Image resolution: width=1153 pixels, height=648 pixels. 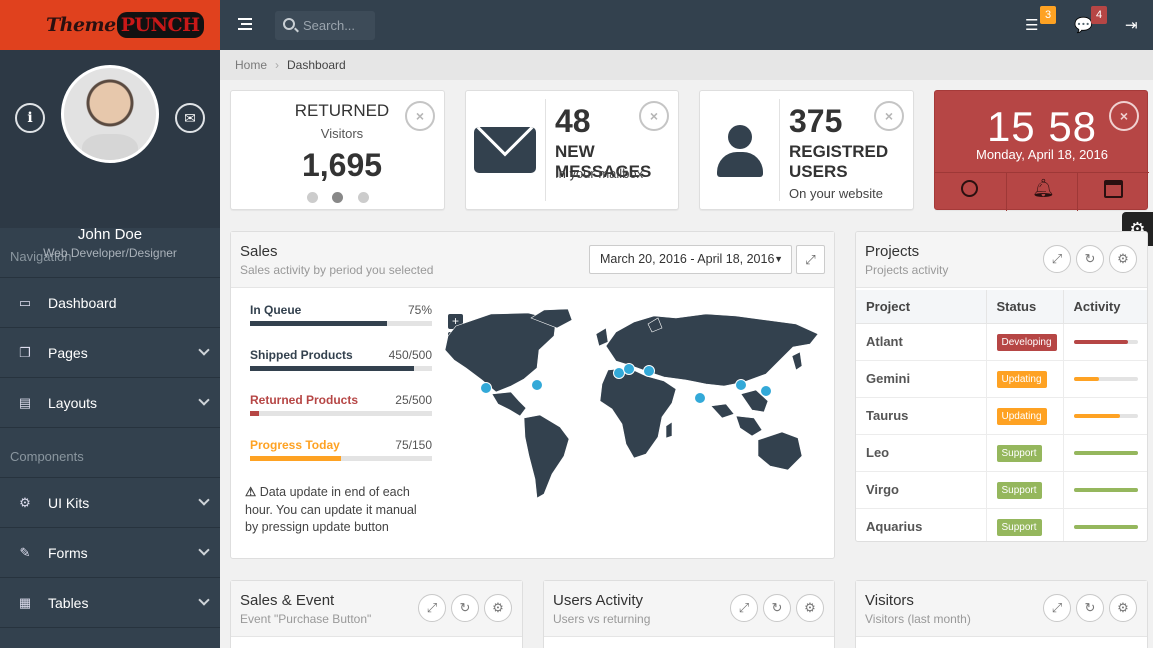 I want to click on panel-header: Visitors Visitors (last month) ⤢ ↻ ⚙, so click(x=1001, y=609).